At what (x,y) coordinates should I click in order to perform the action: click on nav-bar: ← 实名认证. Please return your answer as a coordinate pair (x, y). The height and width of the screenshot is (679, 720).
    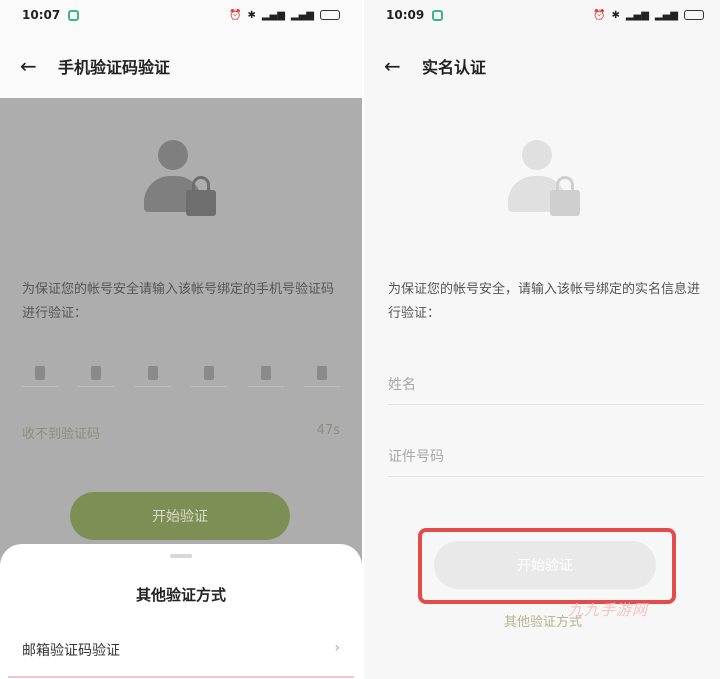
    Looking at the image, I should click on (542, 66).